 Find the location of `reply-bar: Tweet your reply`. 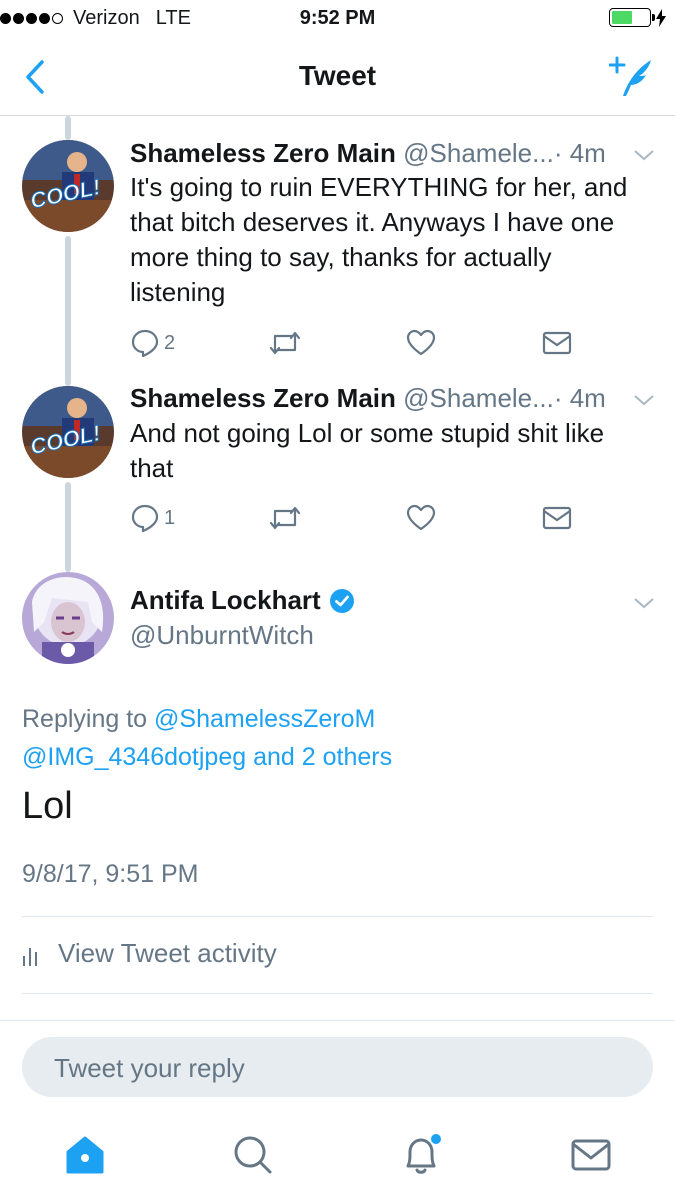

reply-bar: Tweet your reply is located at coordinates (337, 1065).